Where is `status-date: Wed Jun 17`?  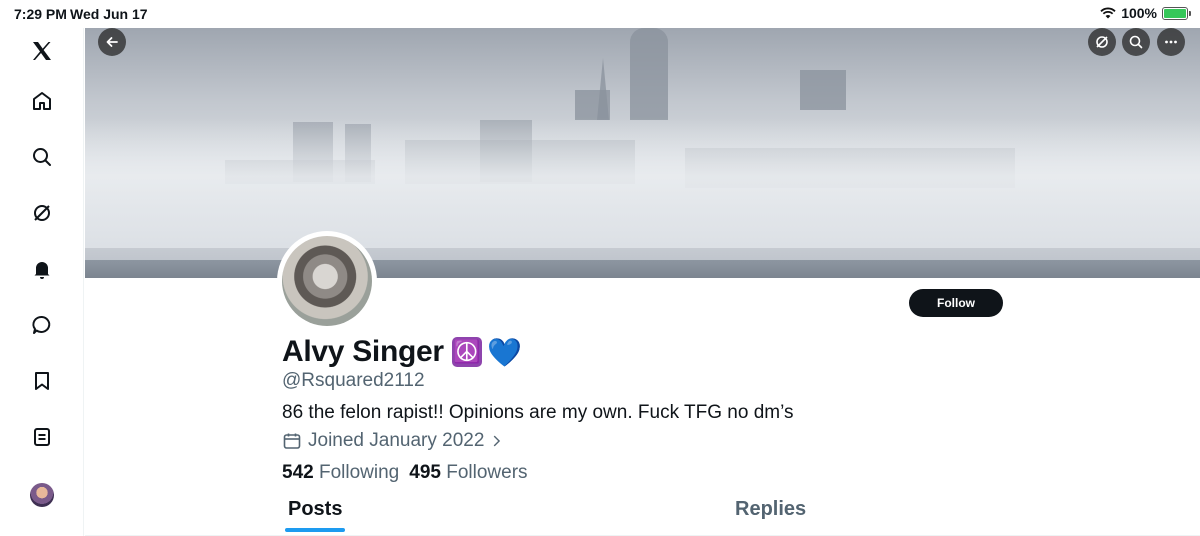 status-date: Wed Jun 17 is located at coordinates (109, 14).